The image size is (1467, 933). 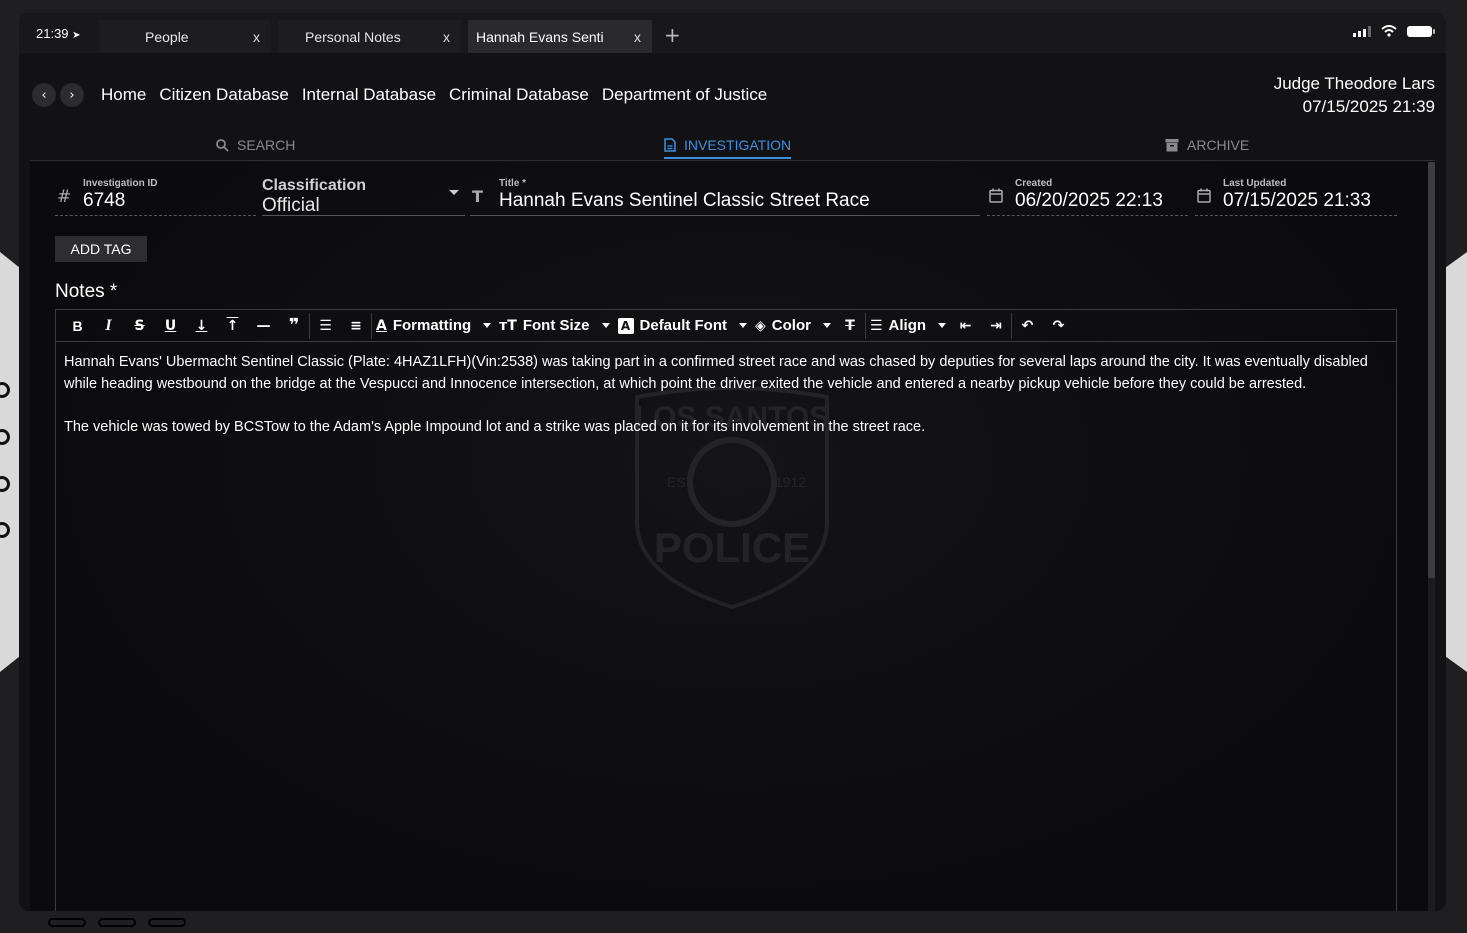 I want to click on font-icon: A, so click(x=625, y=325).